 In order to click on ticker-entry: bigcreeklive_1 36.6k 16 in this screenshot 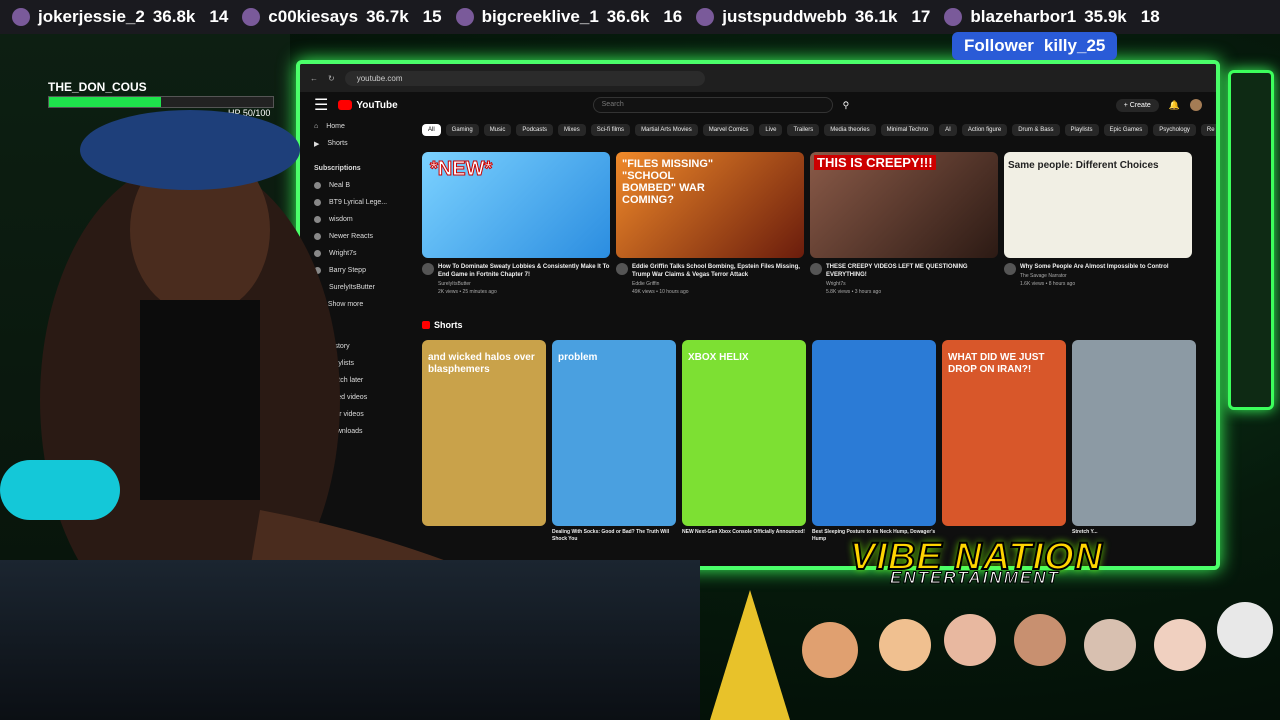, I will do `click(569, 17)`.